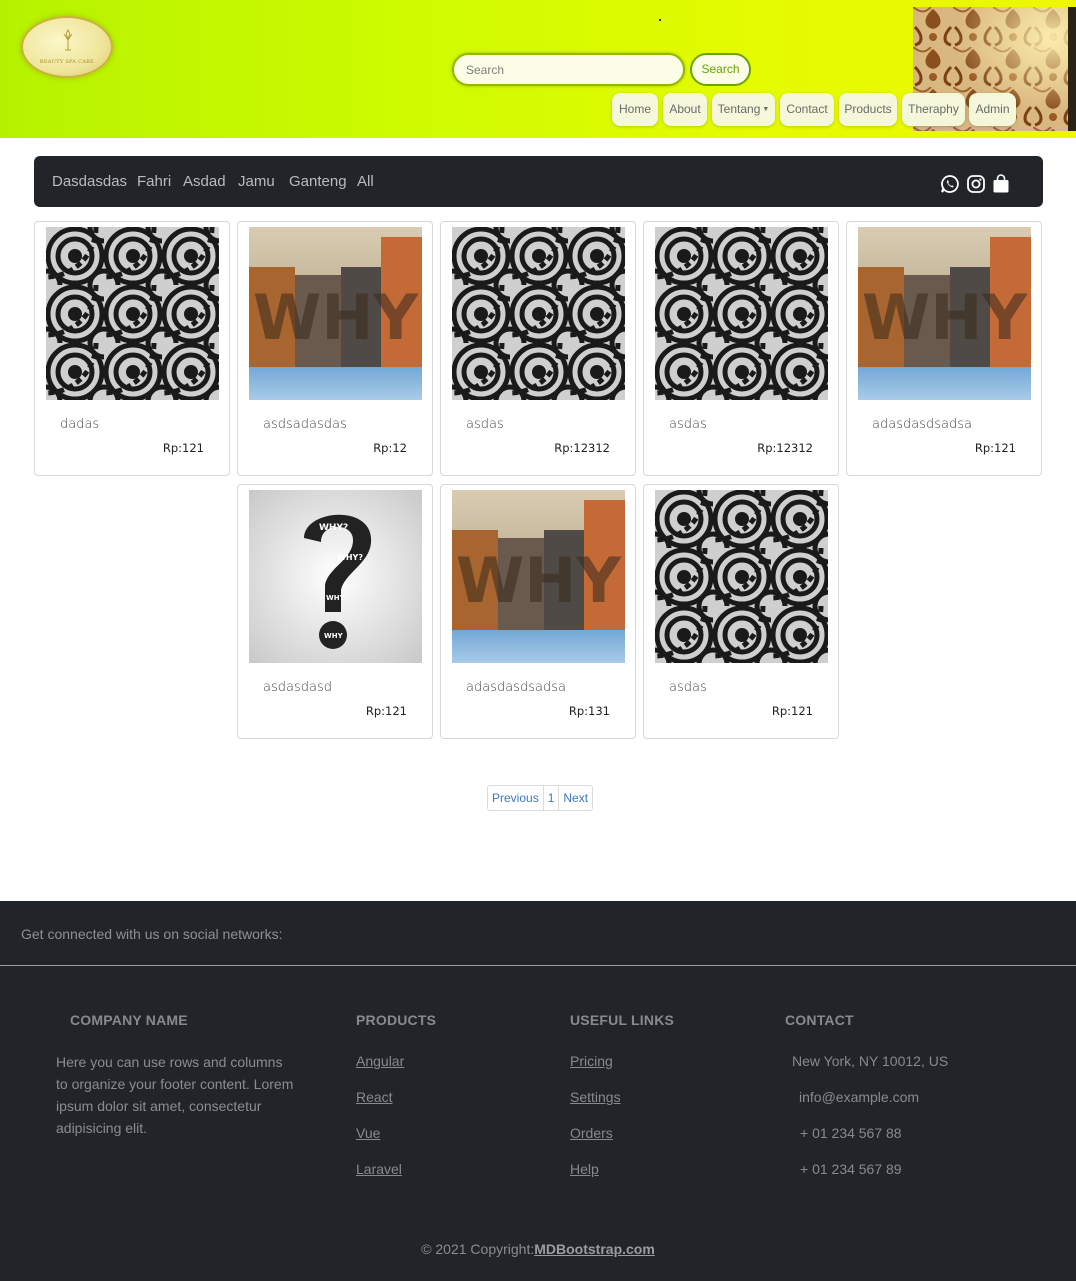 The height and width of the screenshot is (1281, 1076). I want to click on product-card: WHY? asdsadasdas Rp:12, so click(335, 348).